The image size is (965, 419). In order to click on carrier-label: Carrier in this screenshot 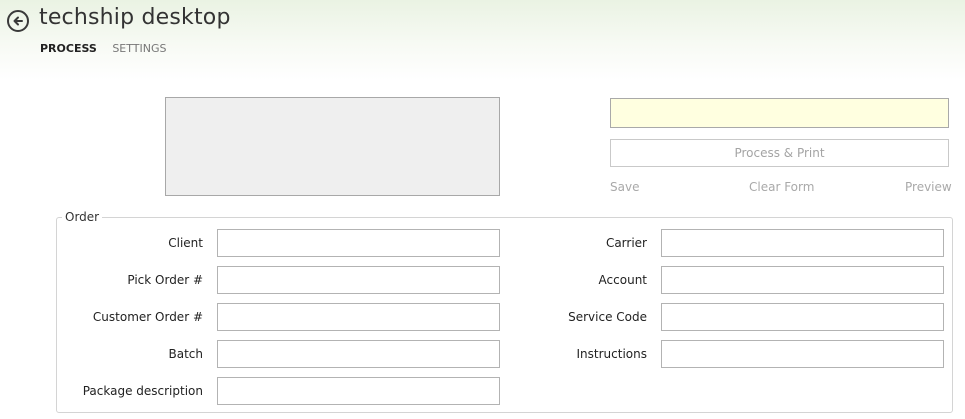, I will do `click(626, 243)`.